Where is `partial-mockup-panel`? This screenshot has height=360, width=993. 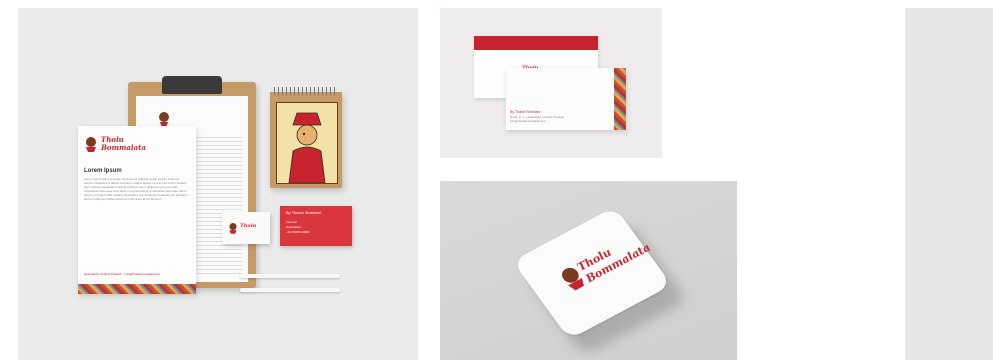 partial-mockup-panel is located at coordinates (949, 184).